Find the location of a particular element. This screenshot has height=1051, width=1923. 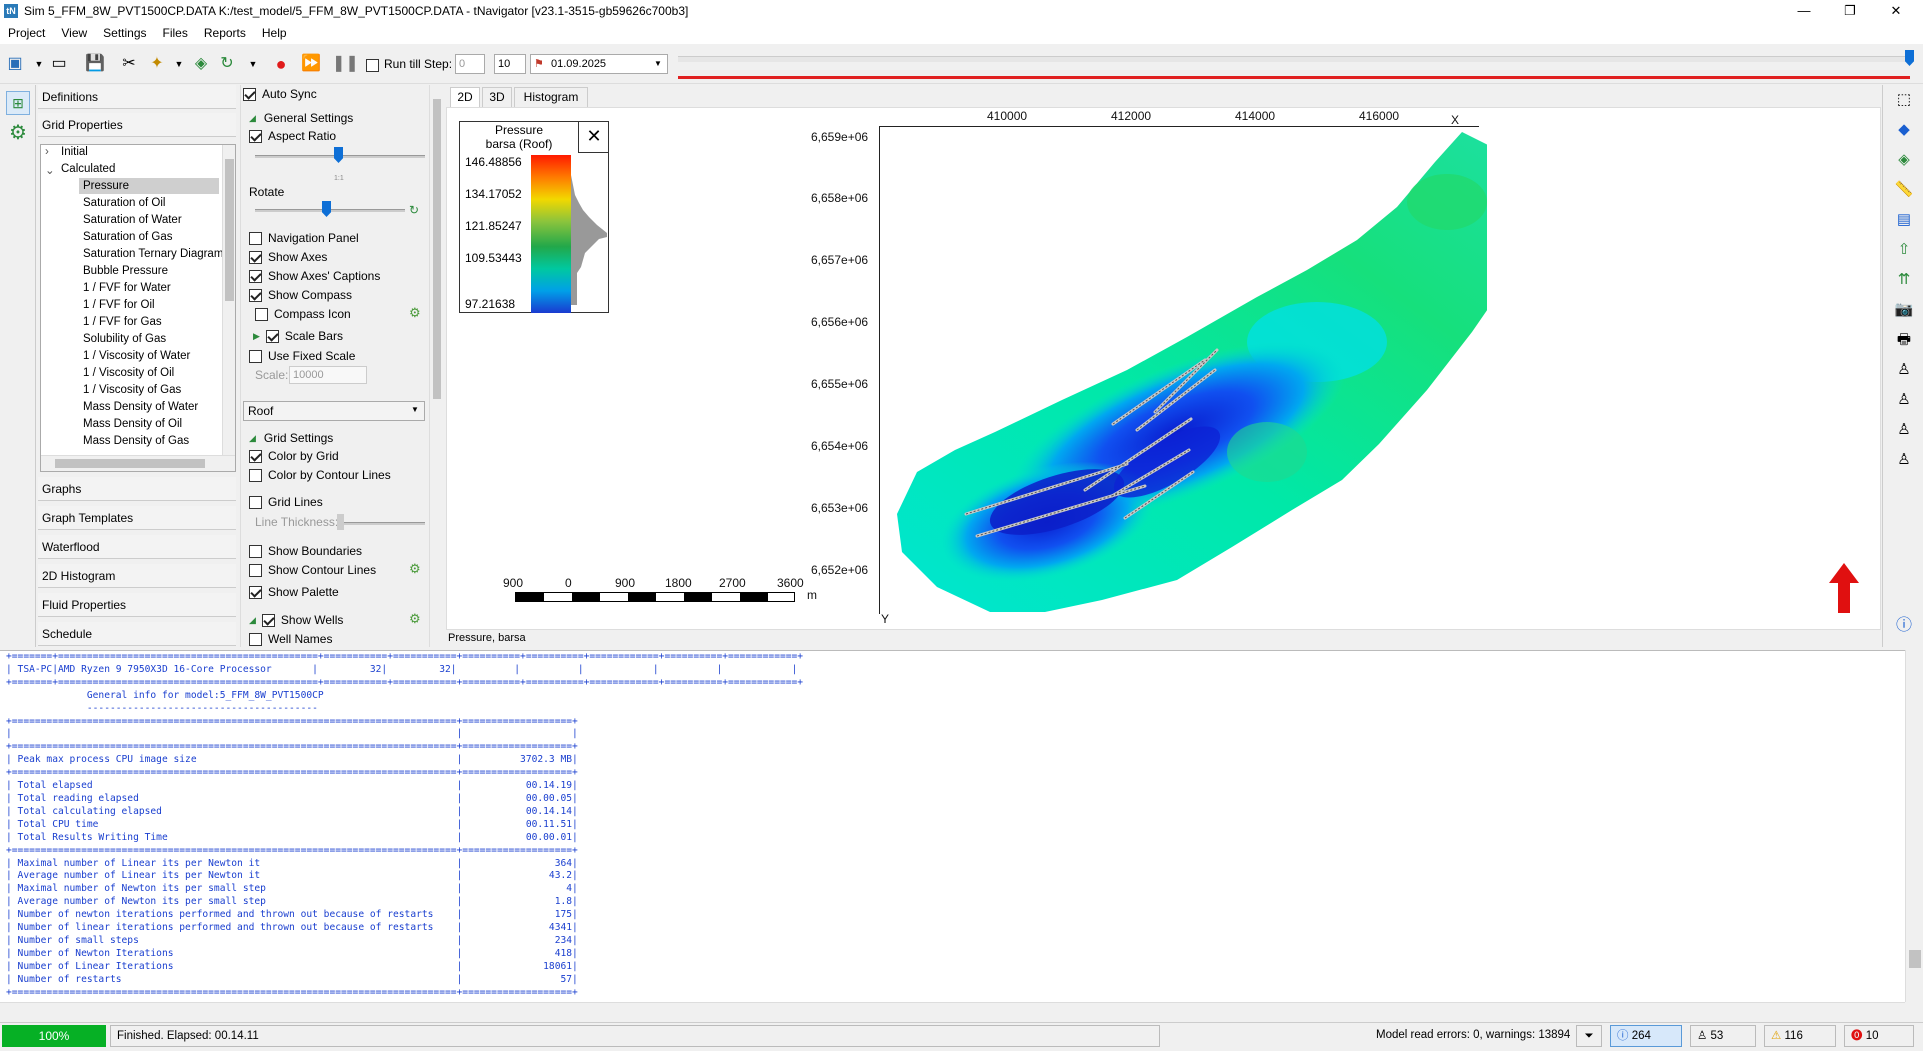

menu-project: Project is located at coordinates (26, 33).